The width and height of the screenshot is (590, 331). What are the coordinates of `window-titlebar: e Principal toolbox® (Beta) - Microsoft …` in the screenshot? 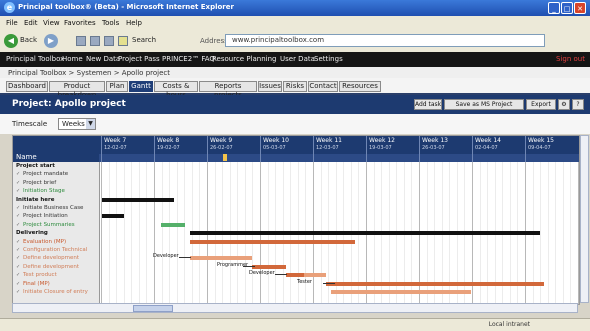 It's located at (295, 8).